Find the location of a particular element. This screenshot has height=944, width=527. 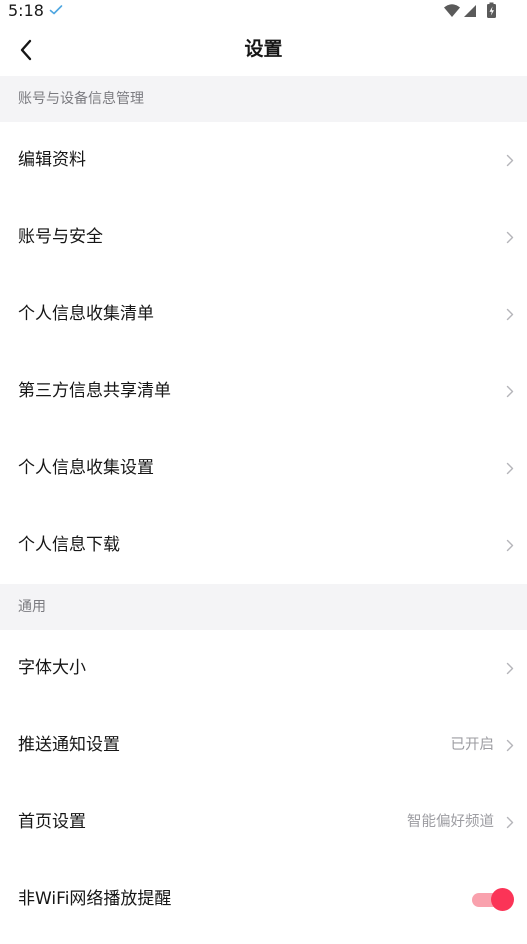

settings-row-edit-profile: 编辑资料 is located at coordinates (263, 160).